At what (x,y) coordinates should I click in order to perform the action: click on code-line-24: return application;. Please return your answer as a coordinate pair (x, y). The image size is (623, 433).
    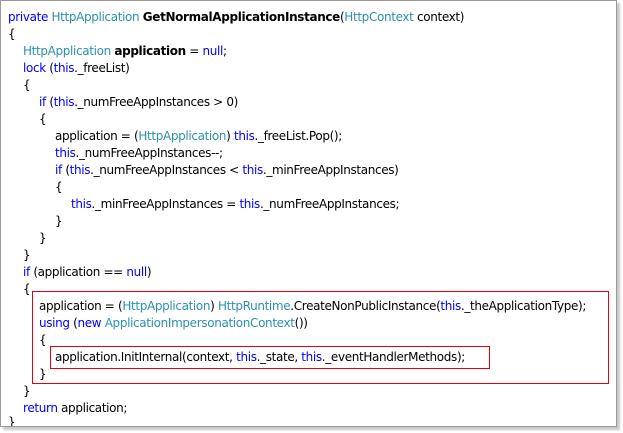
    Looking at the image, I should click on (75, 408).